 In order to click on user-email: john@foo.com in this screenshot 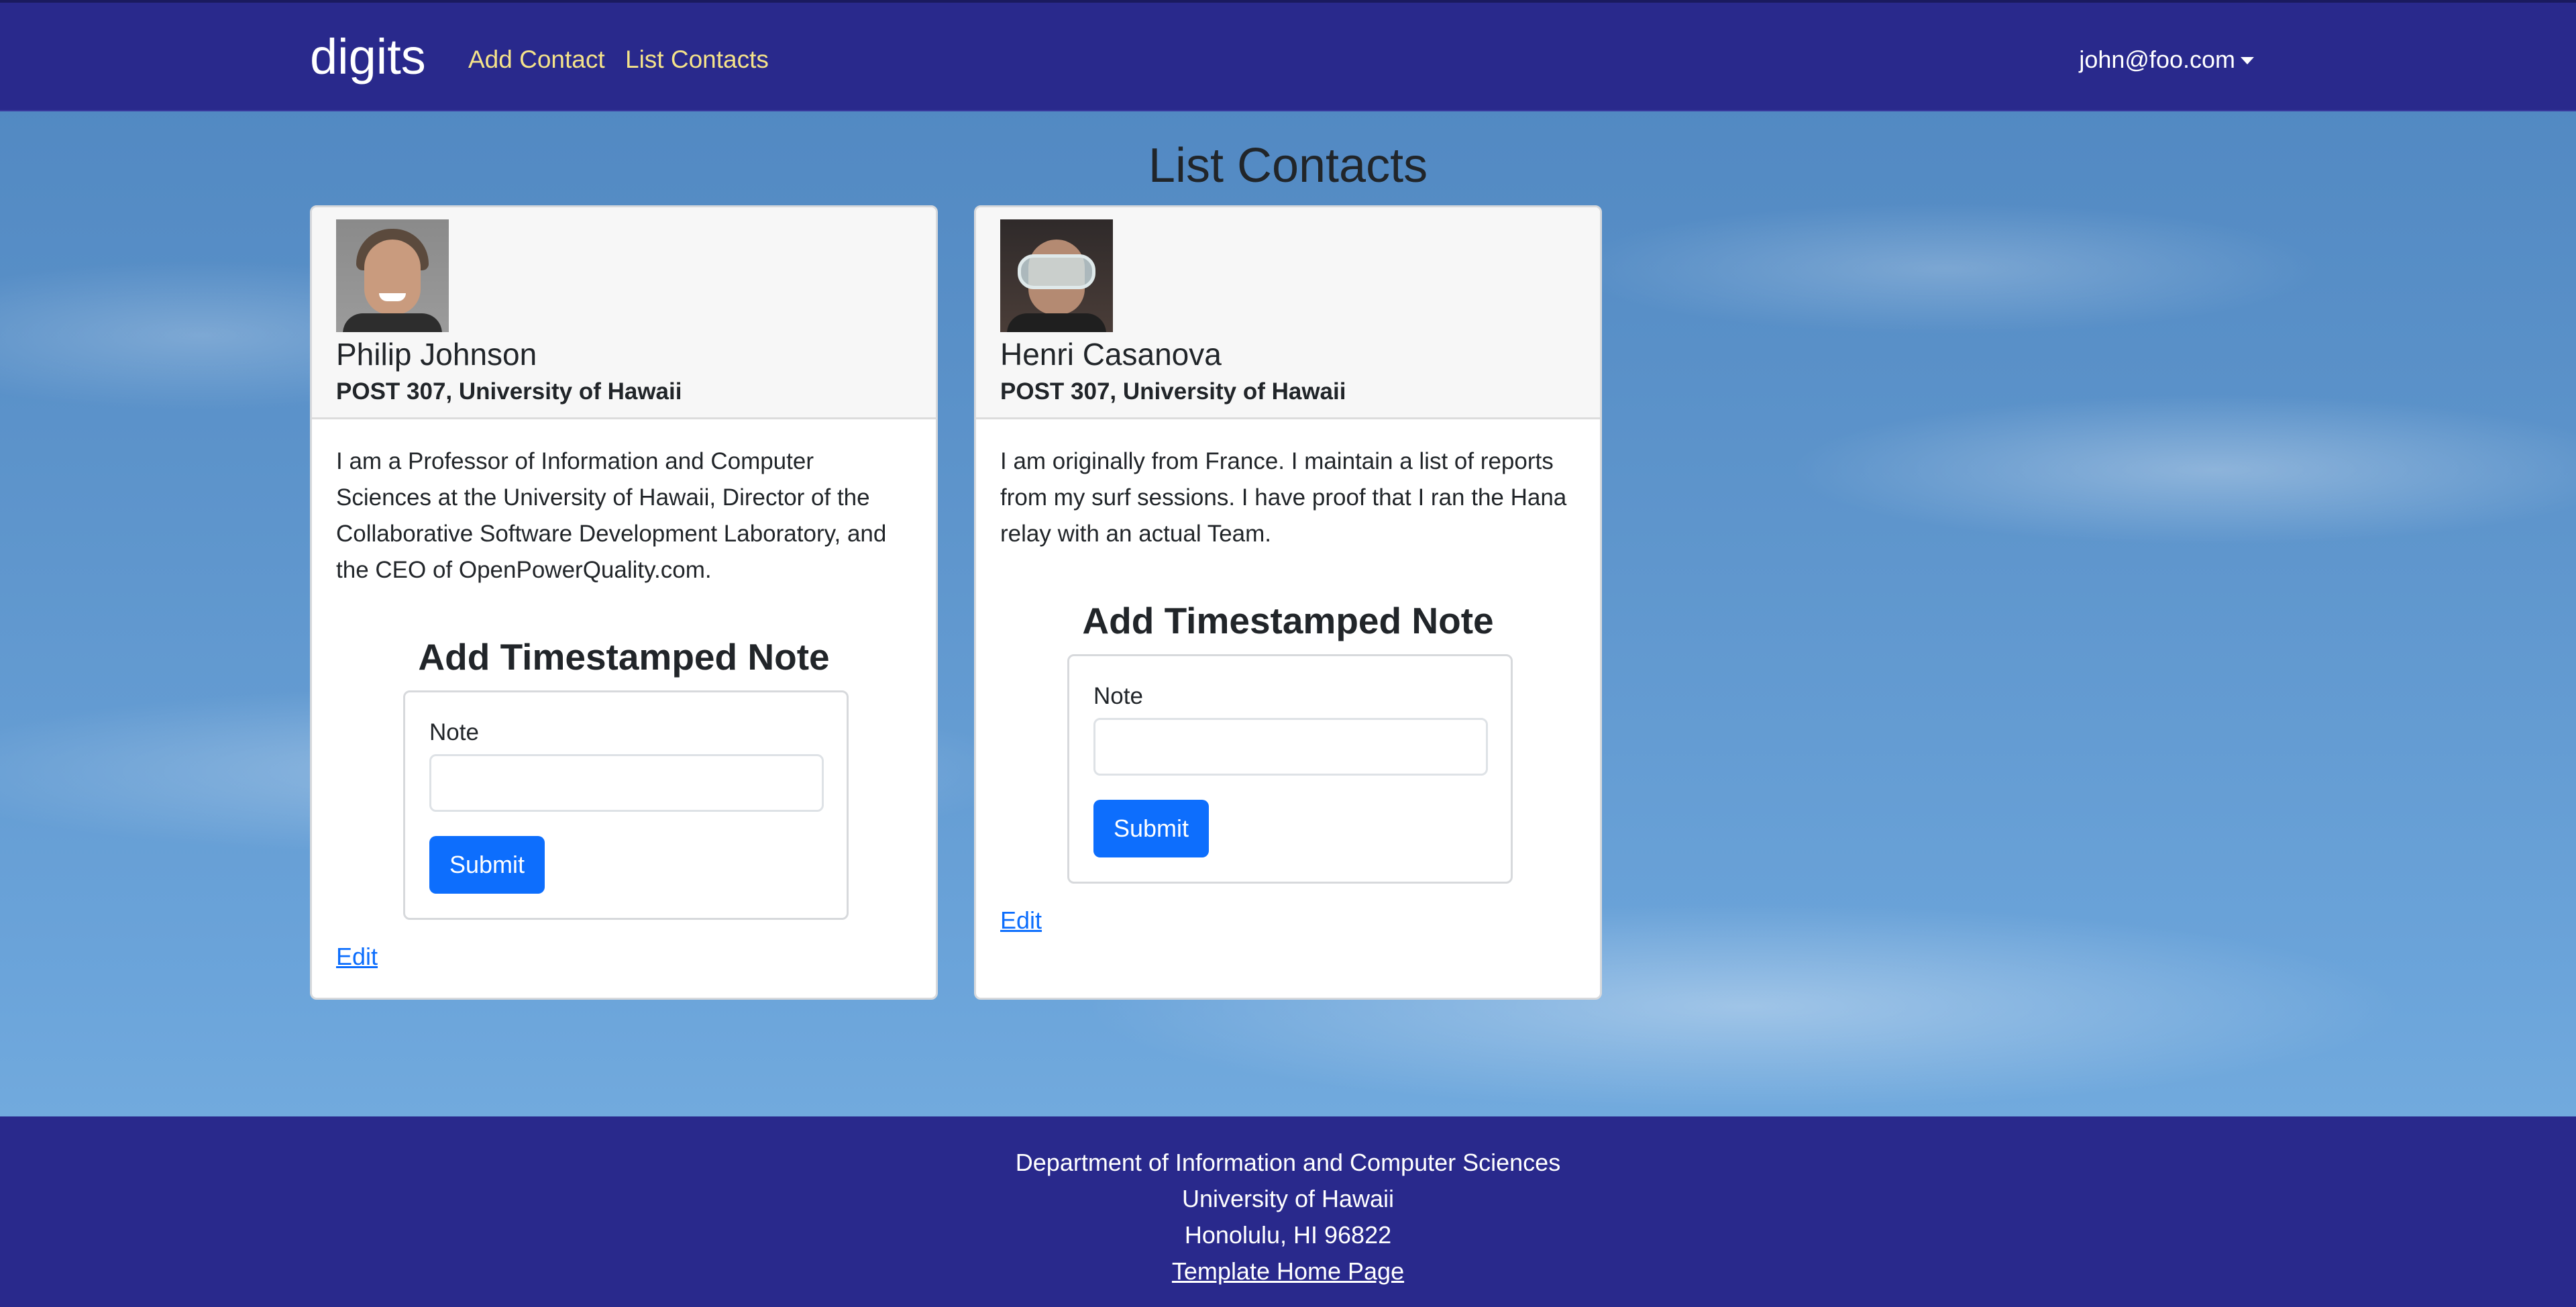, I will do `click(2157, 59)`.